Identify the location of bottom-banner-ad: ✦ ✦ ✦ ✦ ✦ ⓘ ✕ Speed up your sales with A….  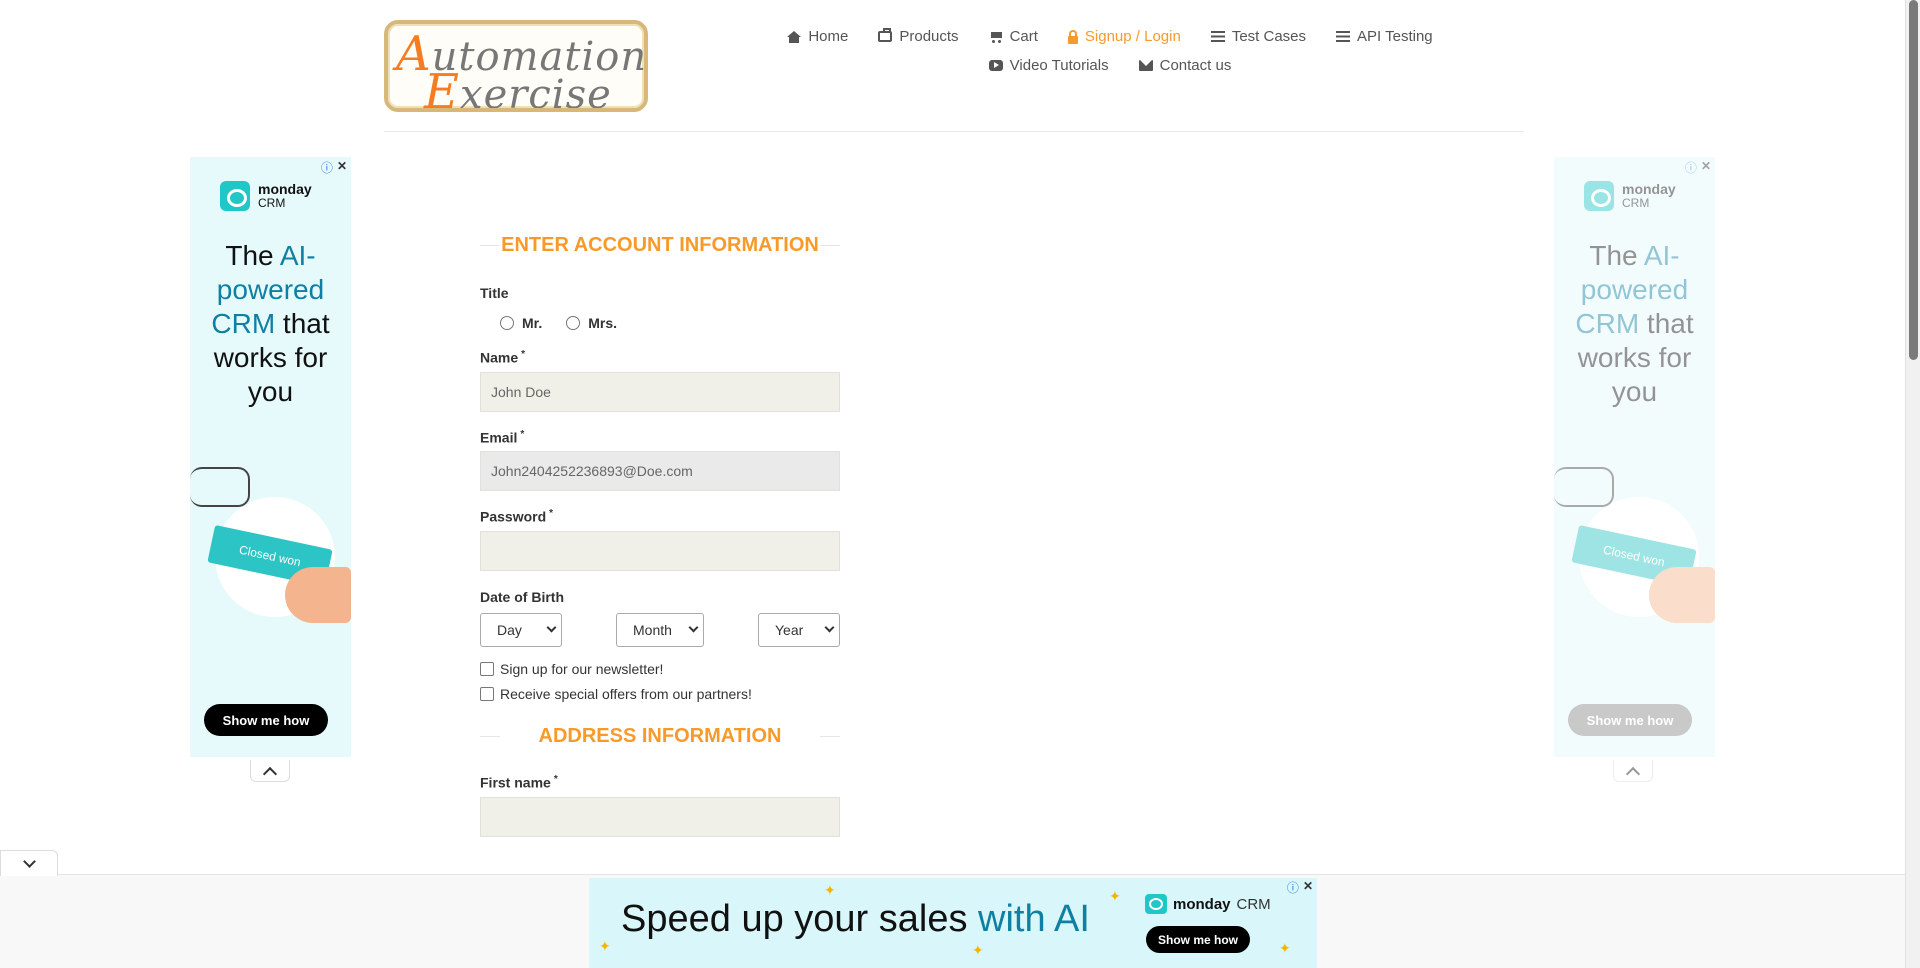
(953, 923).